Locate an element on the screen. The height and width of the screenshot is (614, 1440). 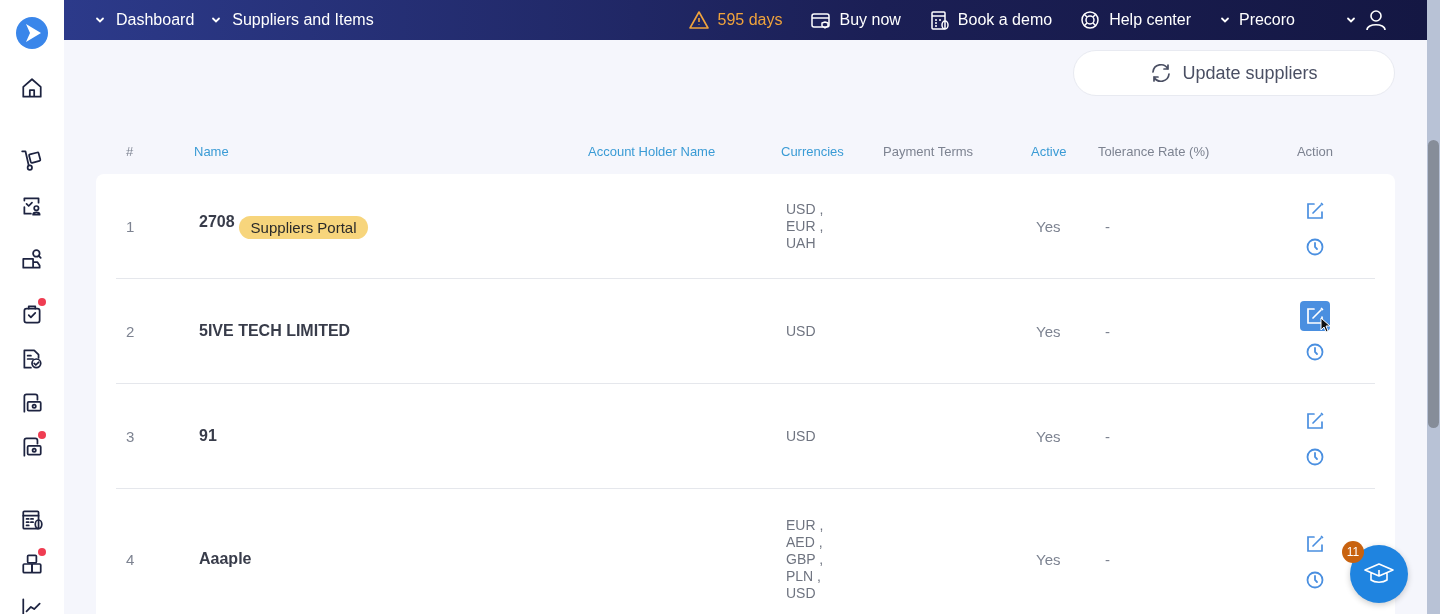
currency-code: UAH is located at coordinates (801, 243).